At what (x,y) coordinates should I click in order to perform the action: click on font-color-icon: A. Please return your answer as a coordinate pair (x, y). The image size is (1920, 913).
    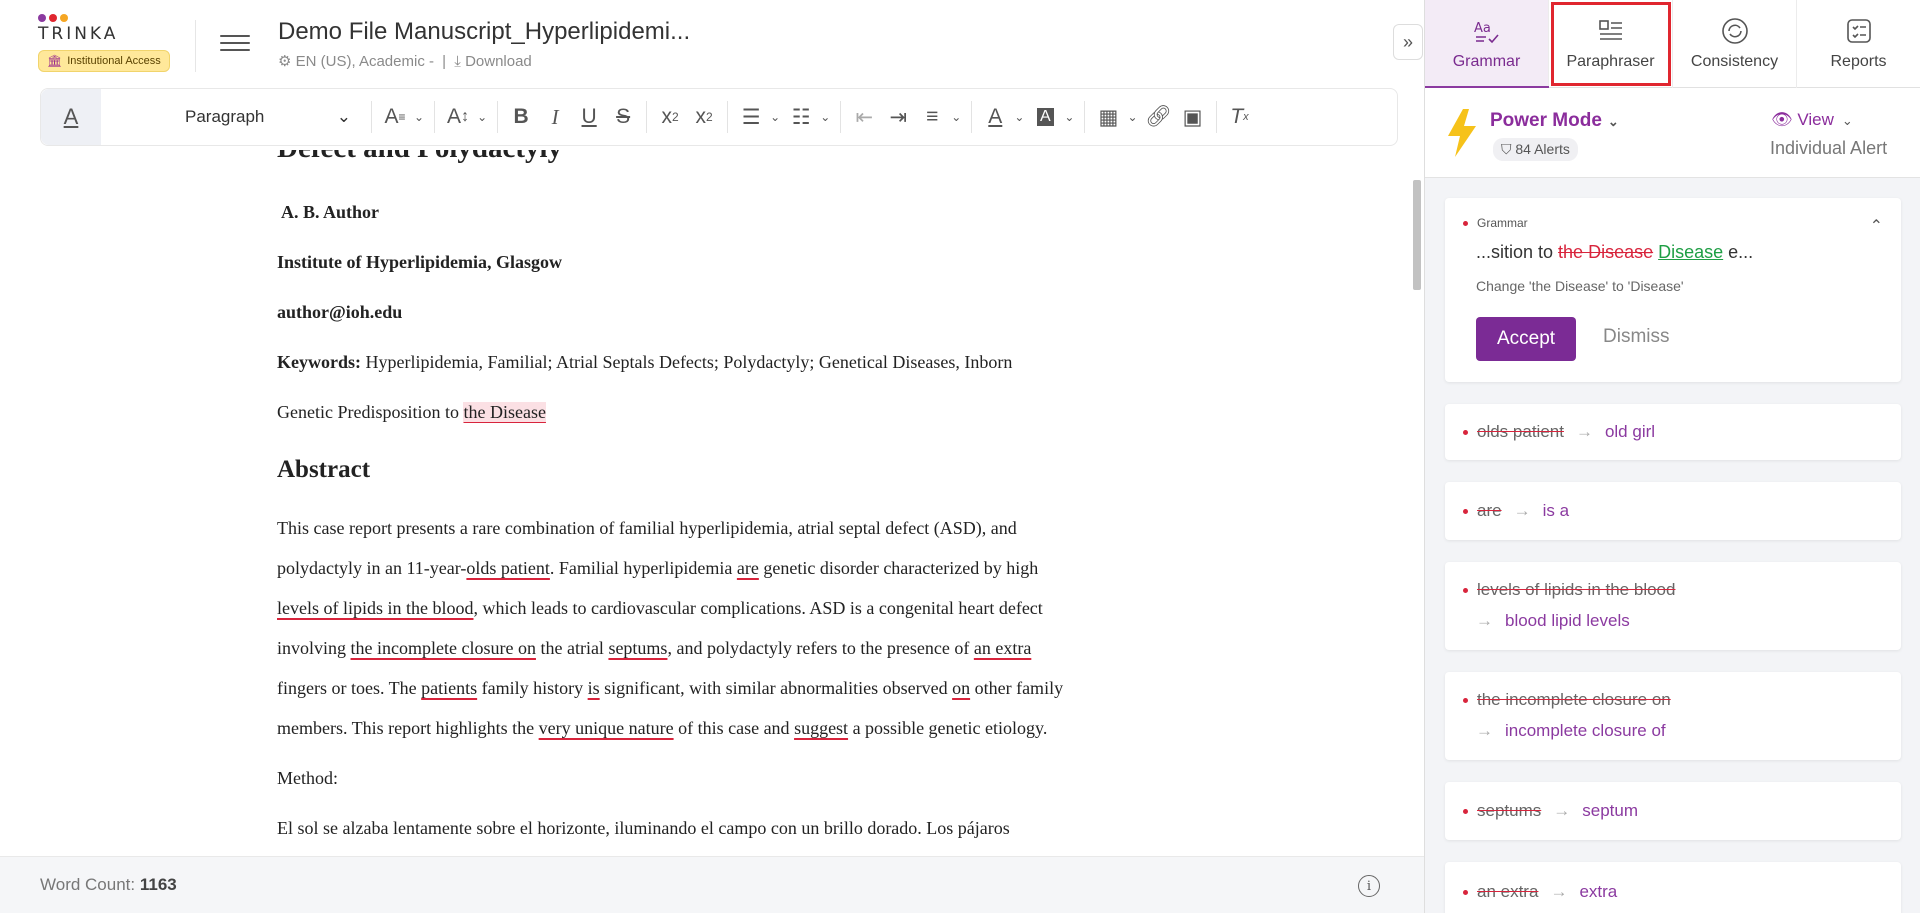
    Looking at the image, I should click on (995, 117).